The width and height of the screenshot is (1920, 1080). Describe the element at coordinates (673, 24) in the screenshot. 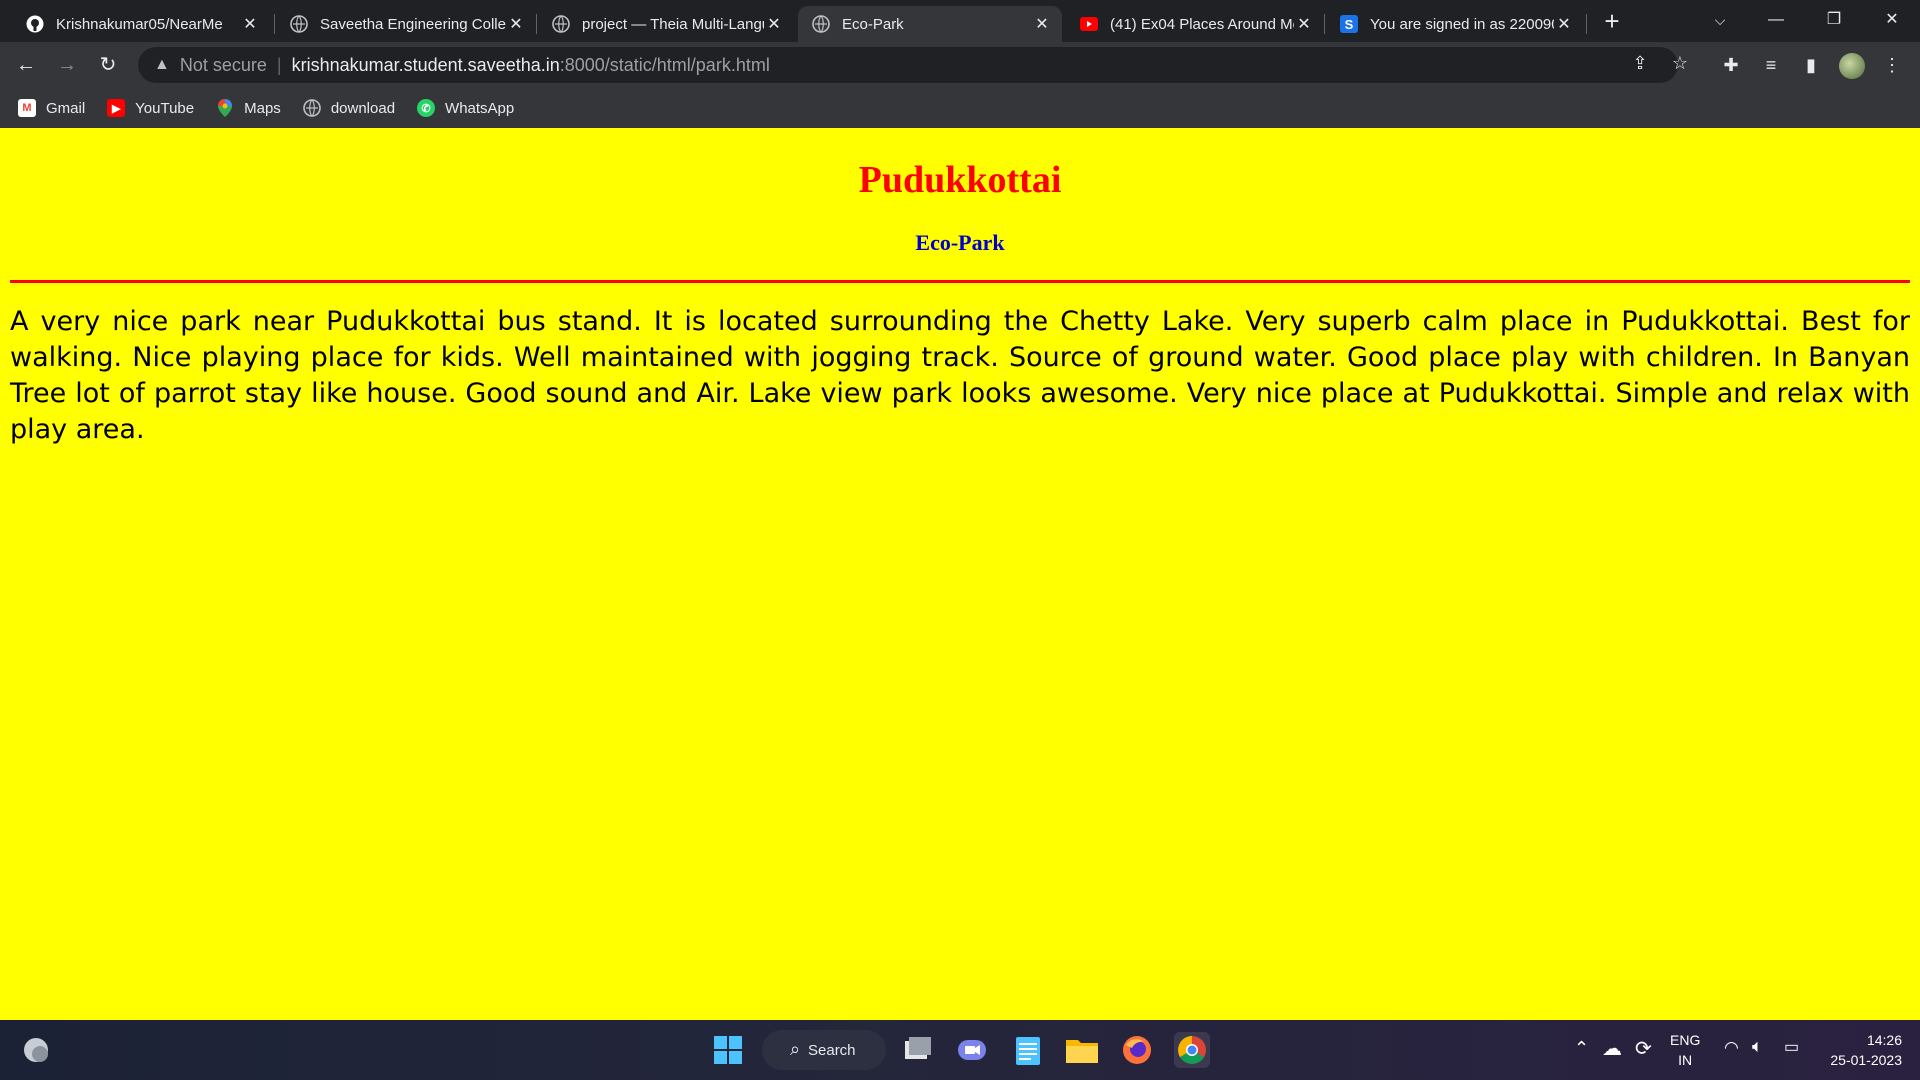

I see `tab-title: project — Theia Multi-Language` at that location.